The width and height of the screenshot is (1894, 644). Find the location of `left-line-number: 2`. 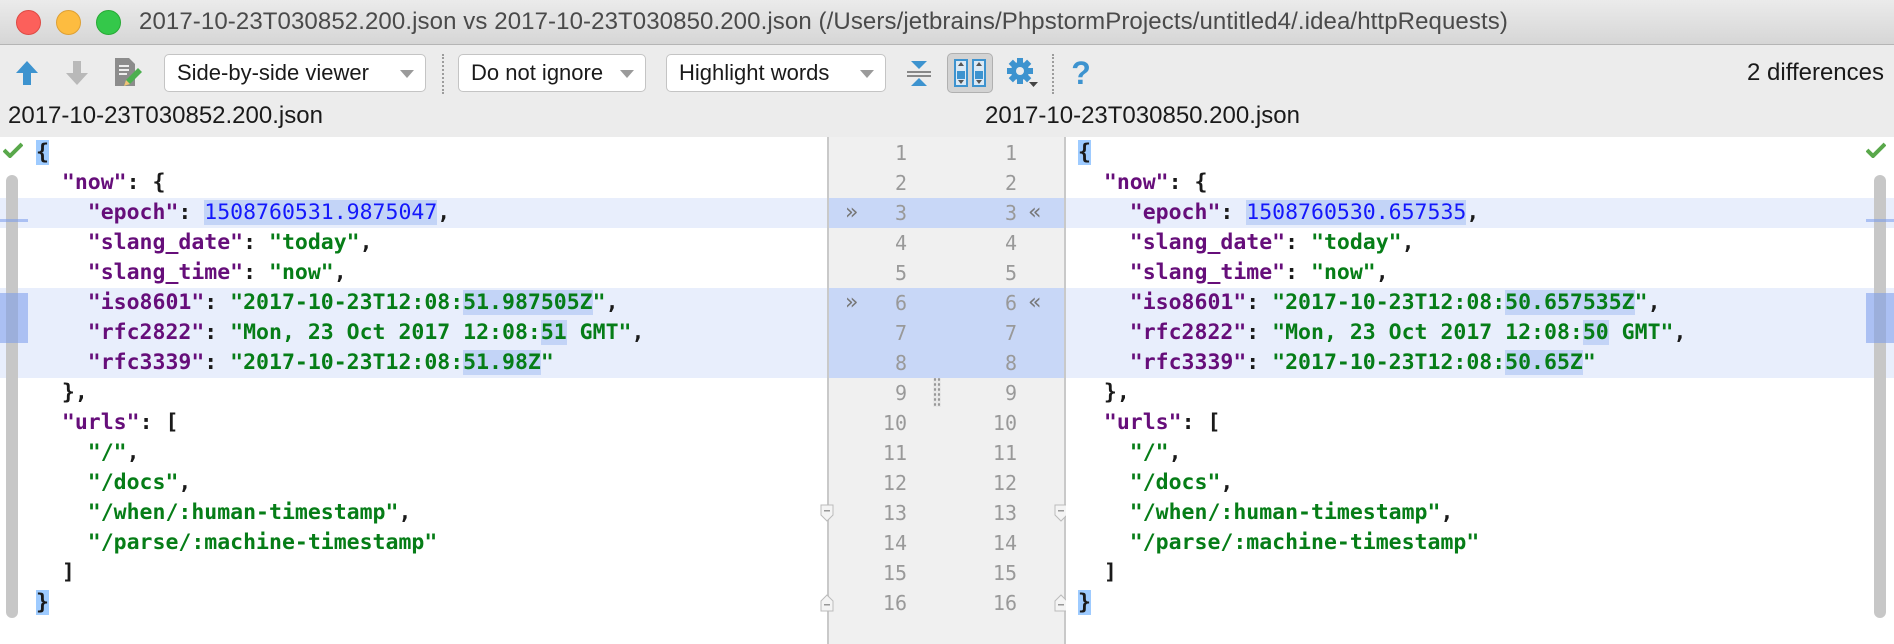

left-line-number: 2 is located at coordinates (900, 183).